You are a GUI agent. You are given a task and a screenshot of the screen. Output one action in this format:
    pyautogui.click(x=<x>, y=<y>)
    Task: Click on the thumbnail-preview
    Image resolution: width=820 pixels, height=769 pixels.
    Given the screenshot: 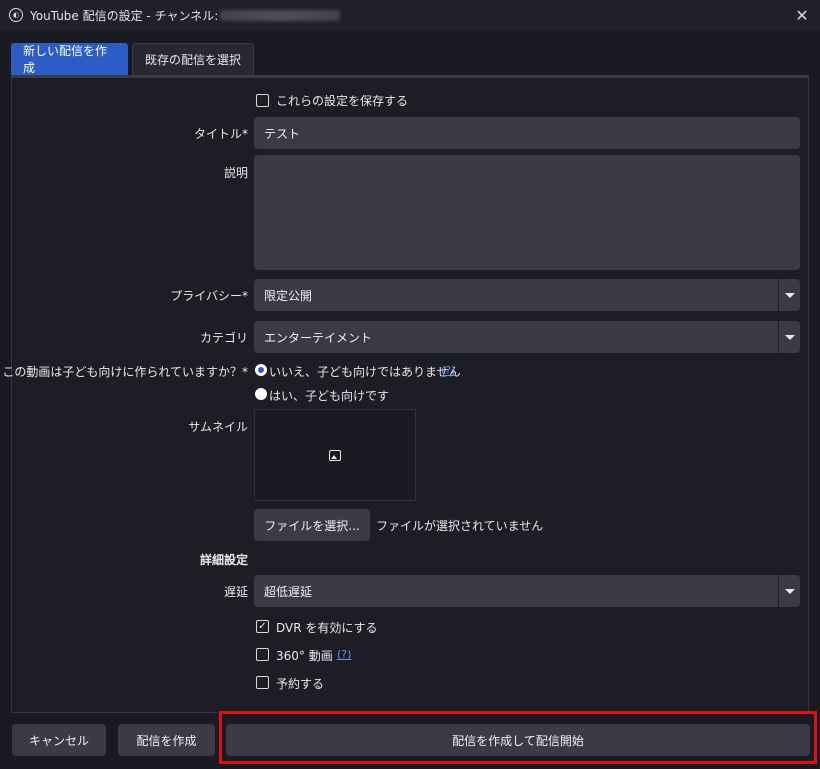 What is the action you would take?
    pyautogui.click(x=335, y=455)
    